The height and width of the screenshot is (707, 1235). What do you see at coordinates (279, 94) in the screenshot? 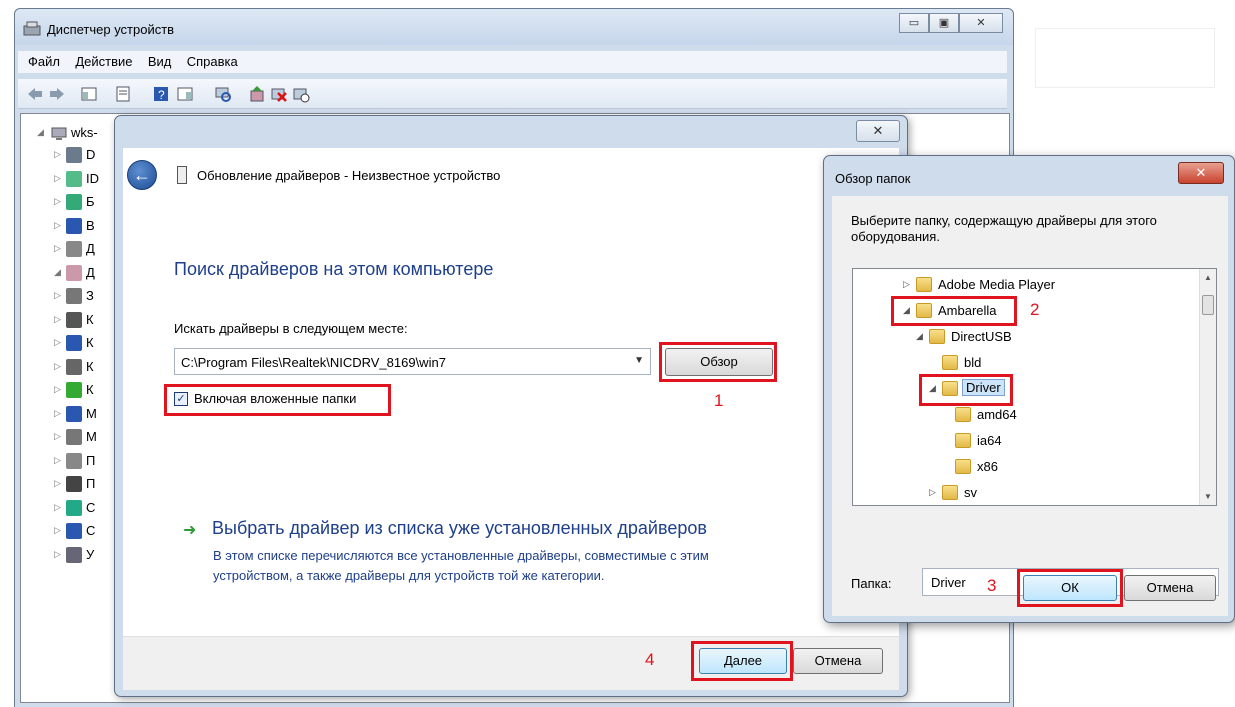
I see `uninstall-icon` at bounding box center [279, 94].